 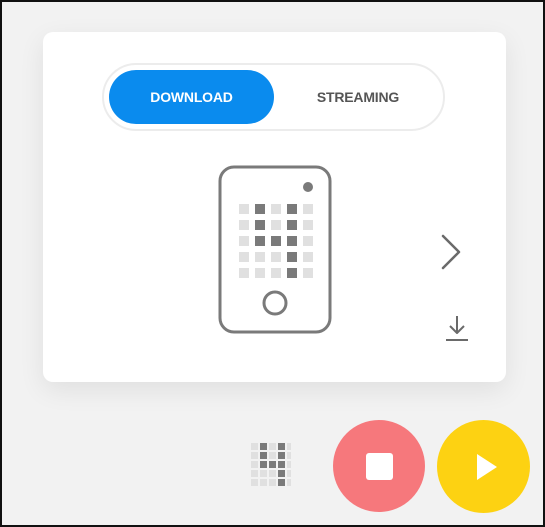 I want to click on mode-toggle: DOWNLOAD STREAMING, so click(x=273, y=97).